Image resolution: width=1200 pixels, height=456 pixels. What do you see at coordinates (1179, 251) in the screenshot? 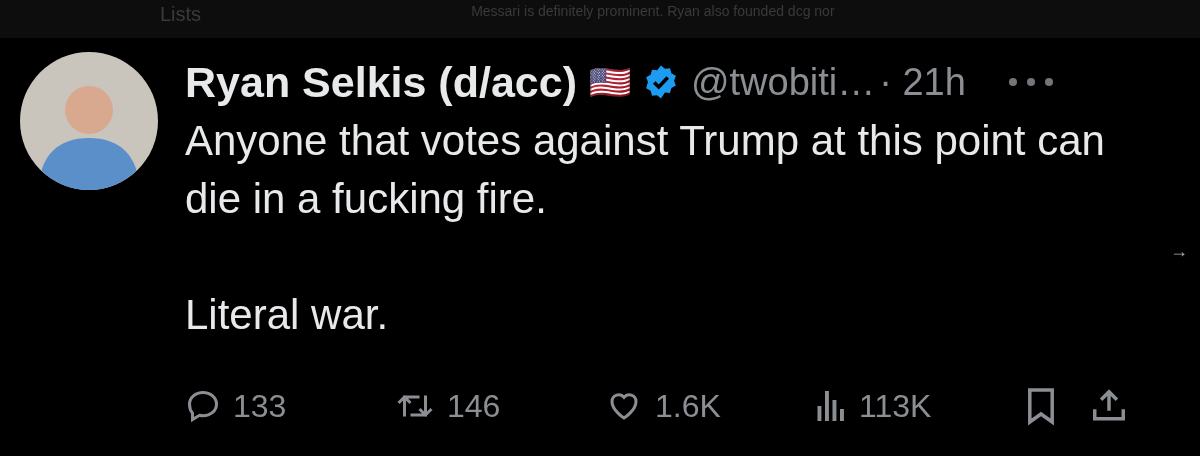
I see `arrow-icon: →` at bounding box center [1179, 251].